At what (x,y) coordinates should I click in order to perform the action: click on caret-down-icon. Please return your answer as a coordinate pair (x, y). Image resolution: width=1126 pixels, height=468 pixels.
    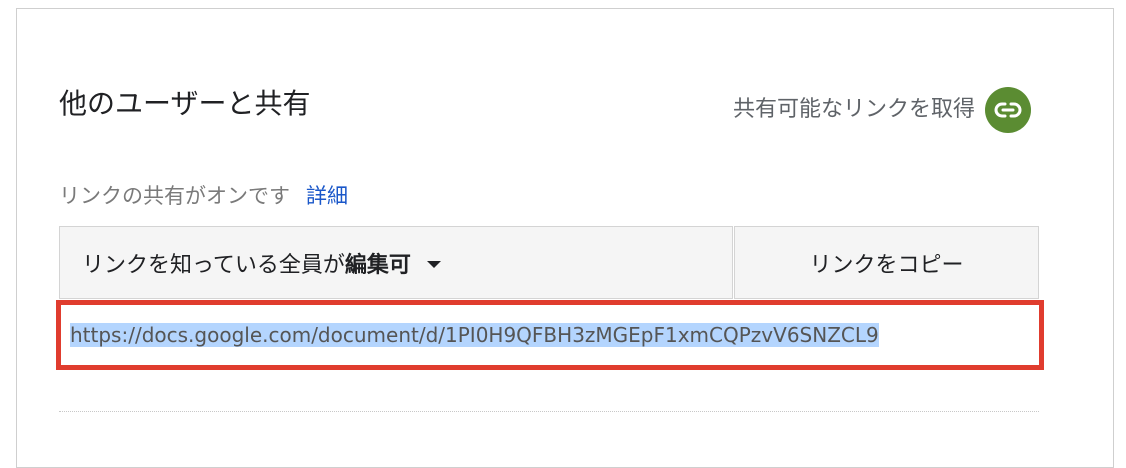
    Looking at the image, I should click on (433, 264).